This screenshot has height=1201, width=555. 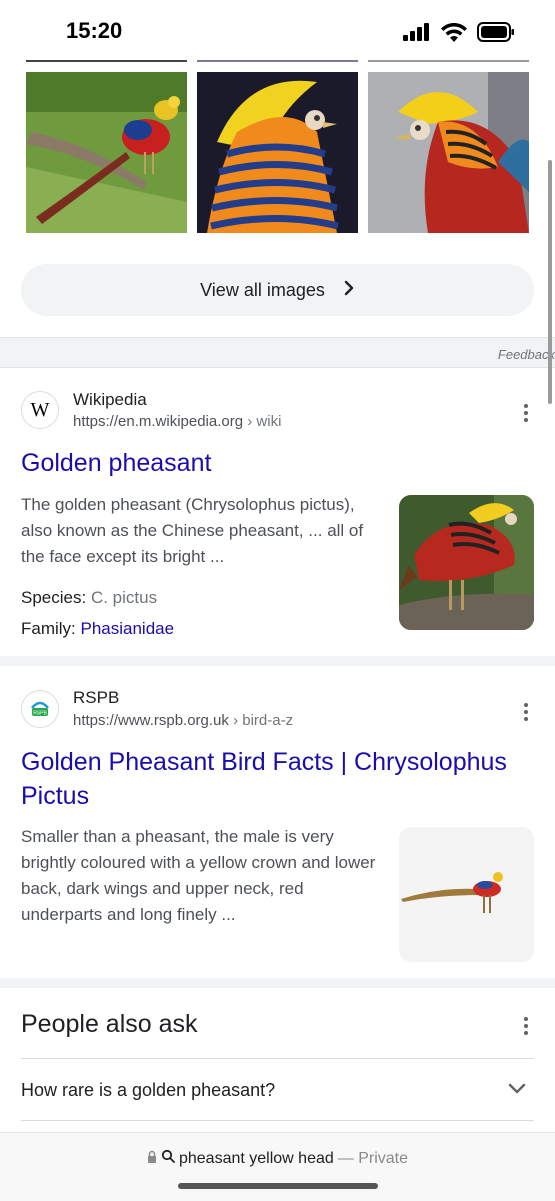 What do you see at coordinates (94, 30) in the screenshot?
I see `status-time: 15:20` at bounding box center [94, 30].